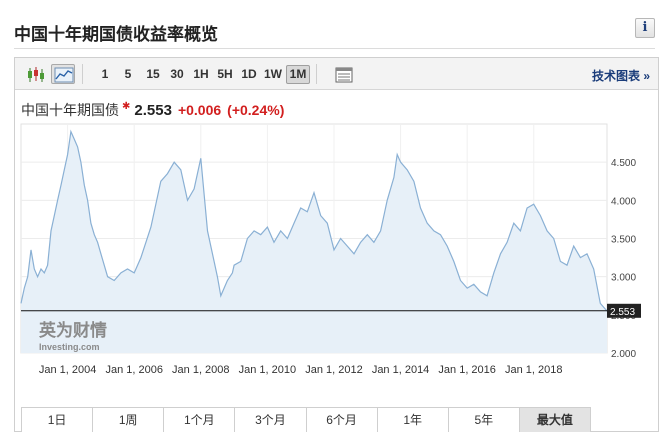  Describe the element at coordinates (116, 34) in the screenshot. I see `page-title: 中国十年期国债收益率概览` at that location.